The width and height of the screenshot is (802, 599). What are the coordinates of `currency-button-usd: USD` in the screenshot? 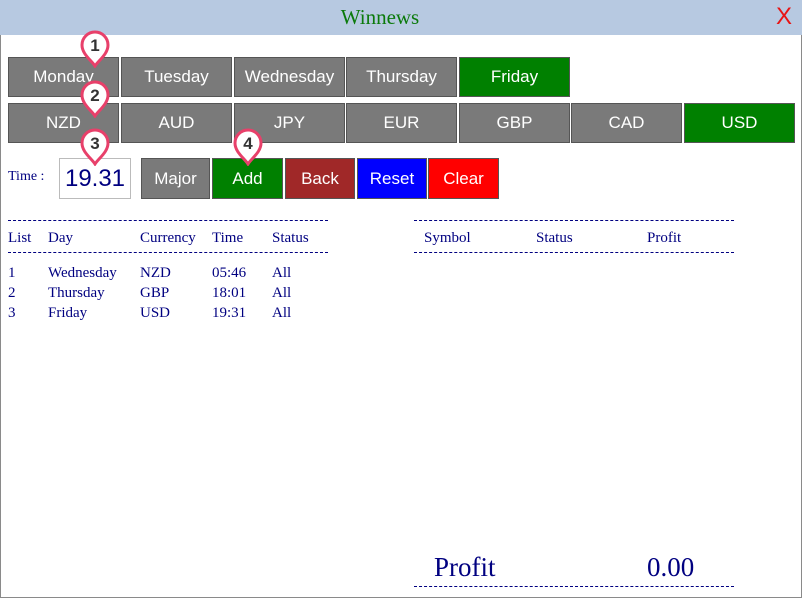 It's located at (739, 123).